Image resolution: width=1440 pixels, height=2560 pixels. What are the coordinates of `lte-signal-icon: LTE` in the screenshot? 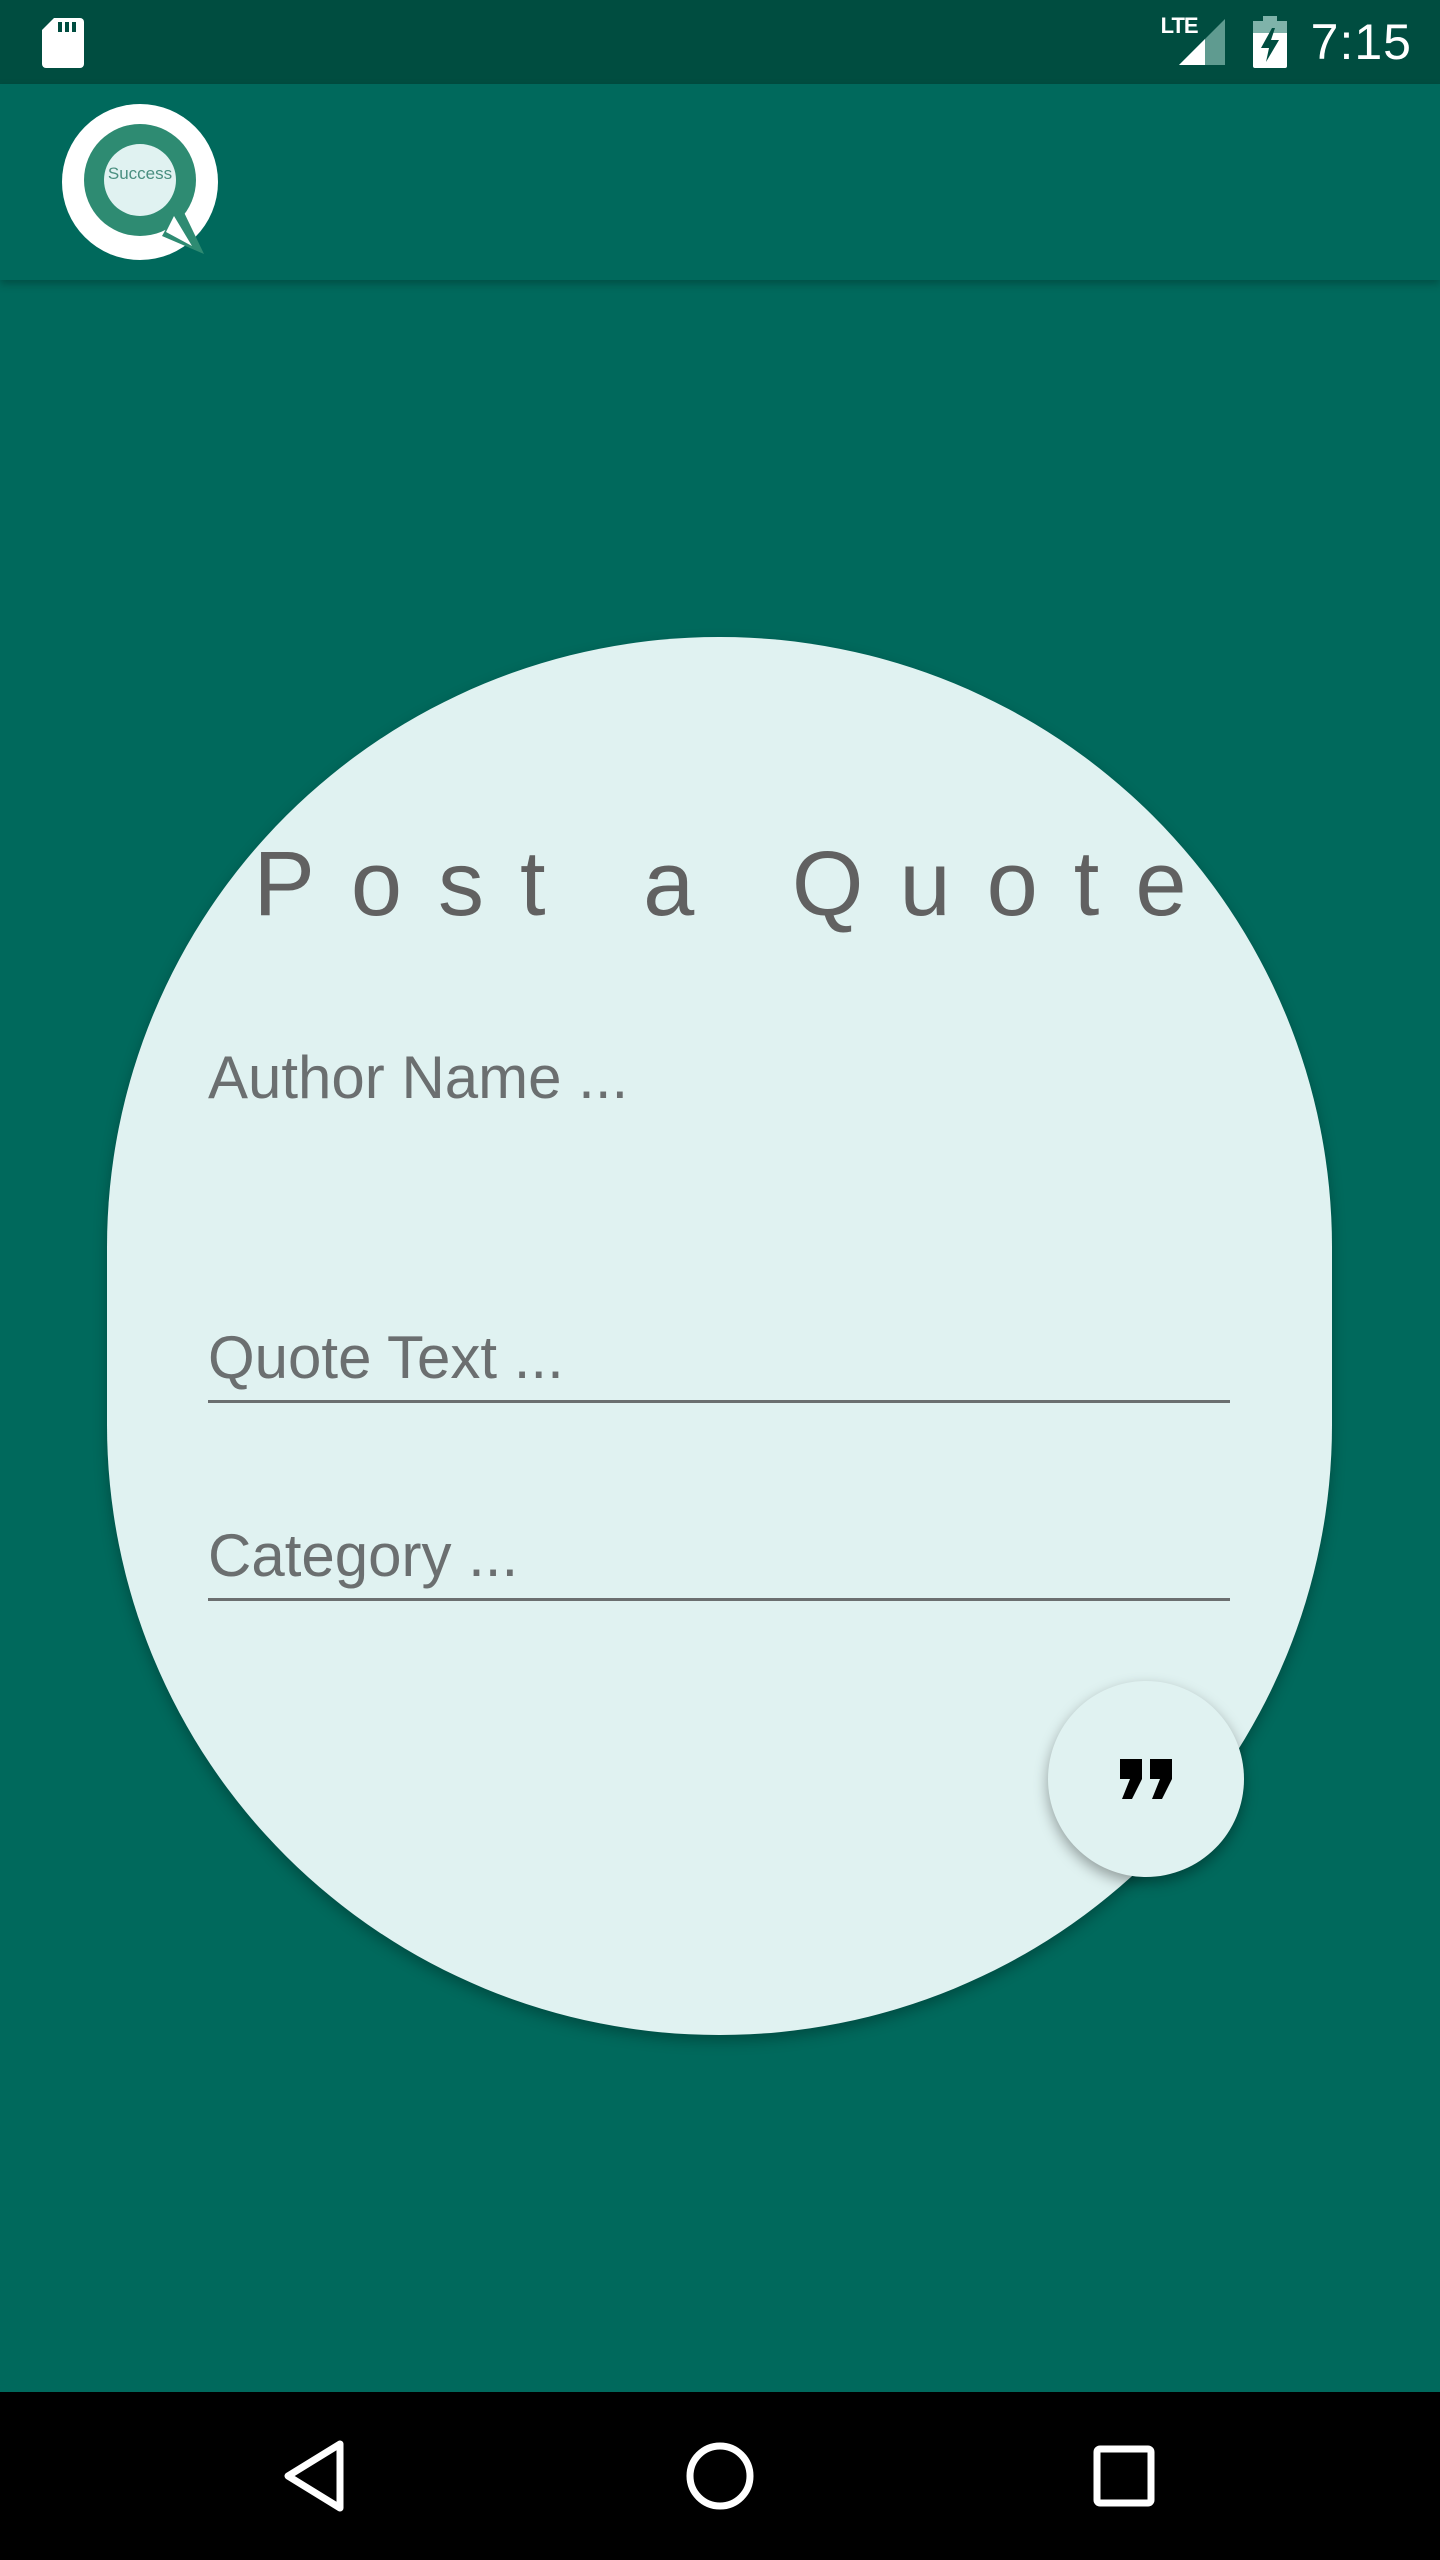 It's located at (1193, 41).